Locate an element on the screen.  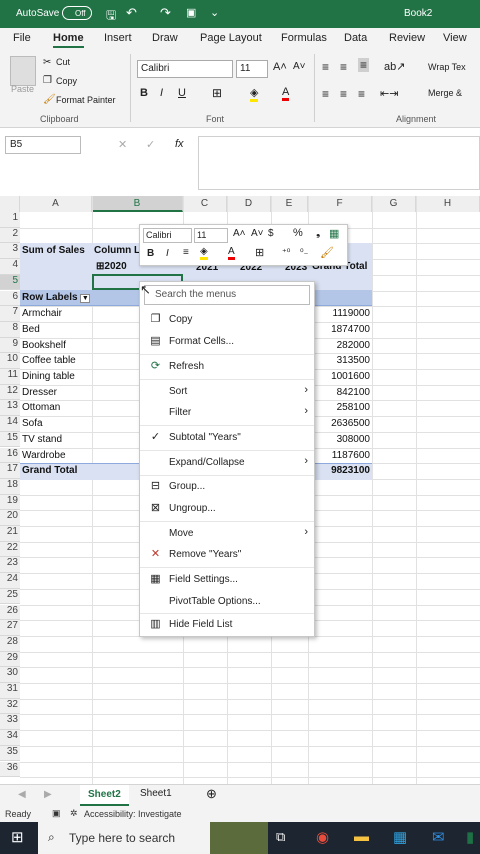
orientation-icon: ab↗ is located at coordinates (394, 66).